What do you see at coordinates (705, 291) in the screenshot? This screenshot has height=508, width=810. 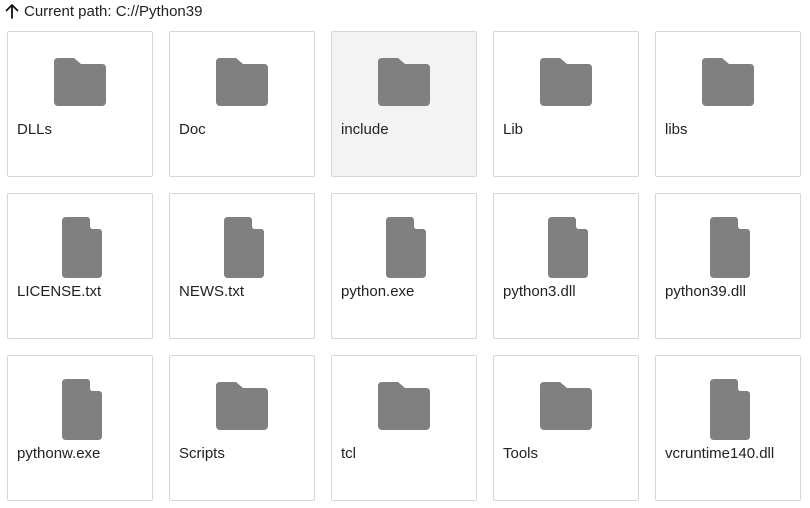 I see `file-name: python39.dll` at bounding box center [705, 291].